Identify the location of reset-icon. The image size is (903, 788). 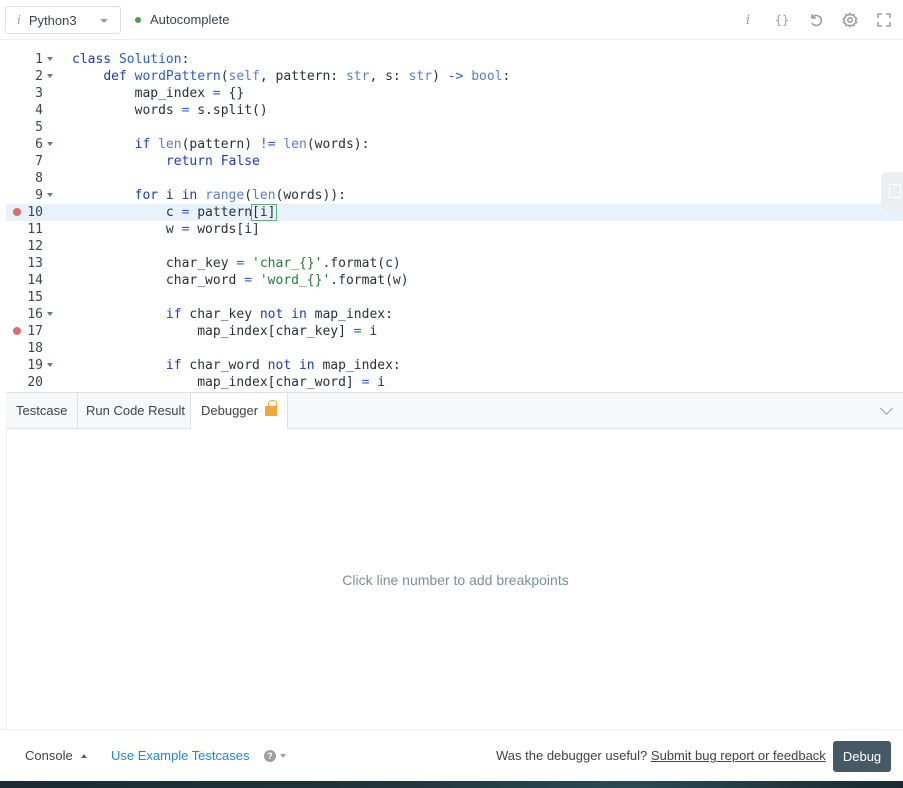
(816, 20).